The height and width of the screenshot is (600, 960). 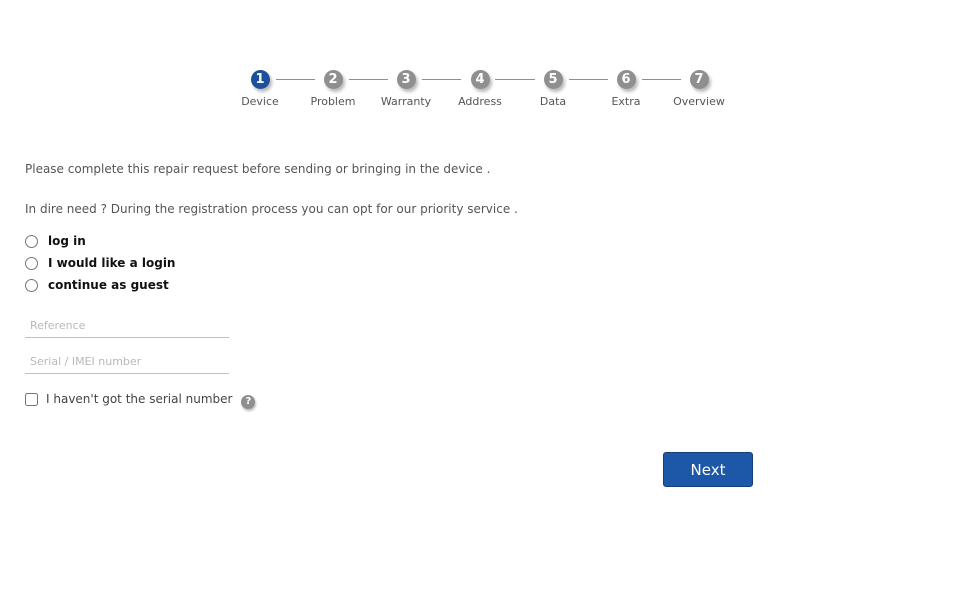 What do you see at coordinates (260, 101) in the screenshot?
I see `step-label: Device` at bounding box center [260, 101].